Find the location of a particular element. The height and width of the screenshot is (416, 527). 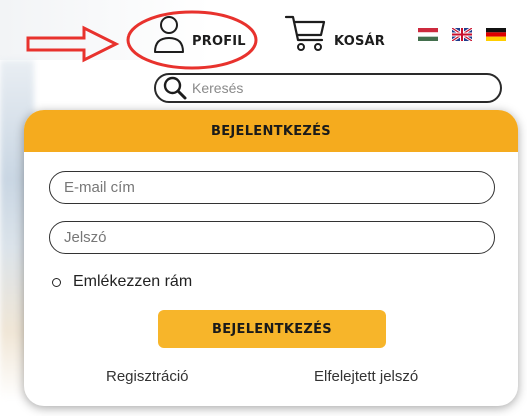

search-icon is located at coordinates (175, 88).